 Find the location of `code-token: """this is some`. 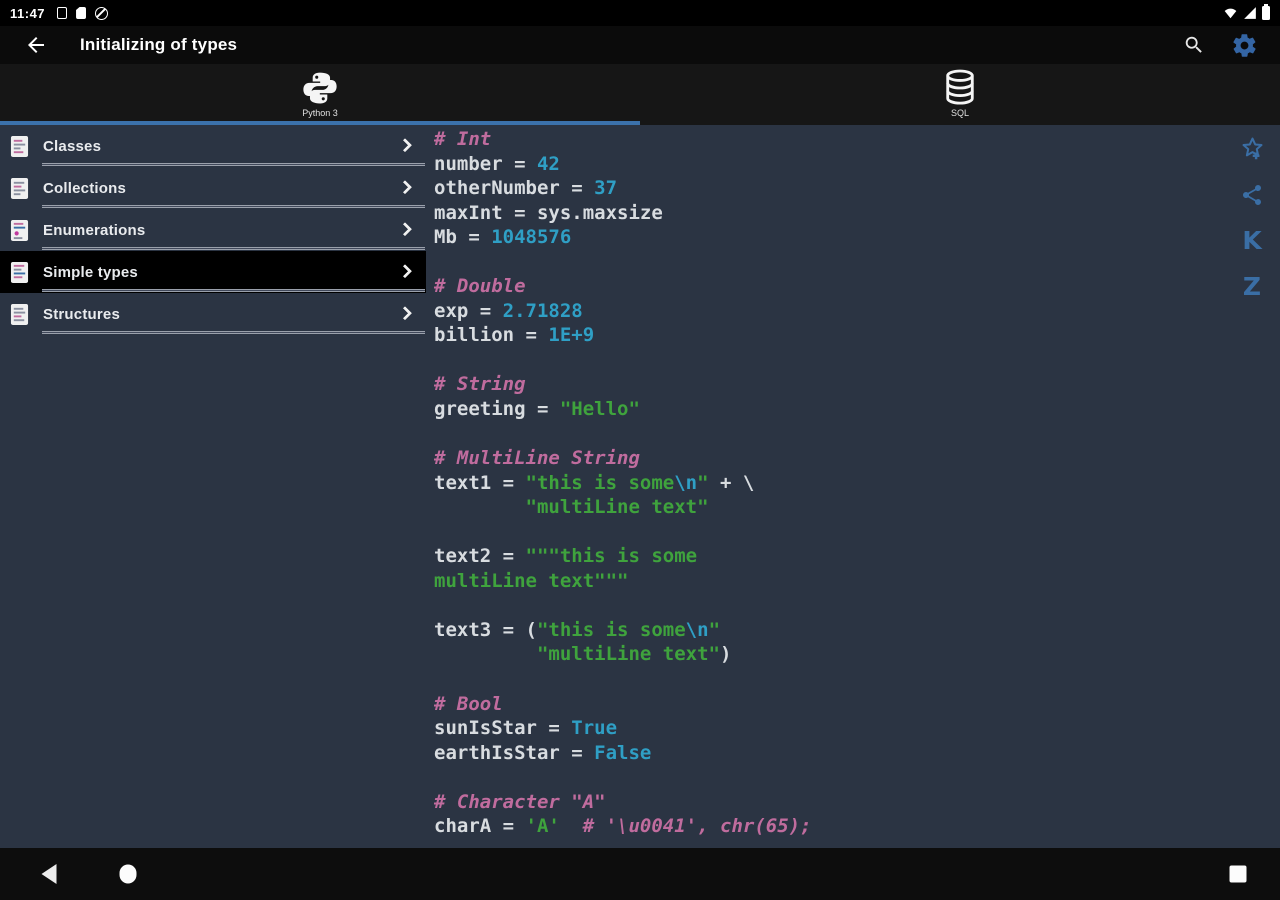

code-token: """this is some is located at coordinates (611, 556).